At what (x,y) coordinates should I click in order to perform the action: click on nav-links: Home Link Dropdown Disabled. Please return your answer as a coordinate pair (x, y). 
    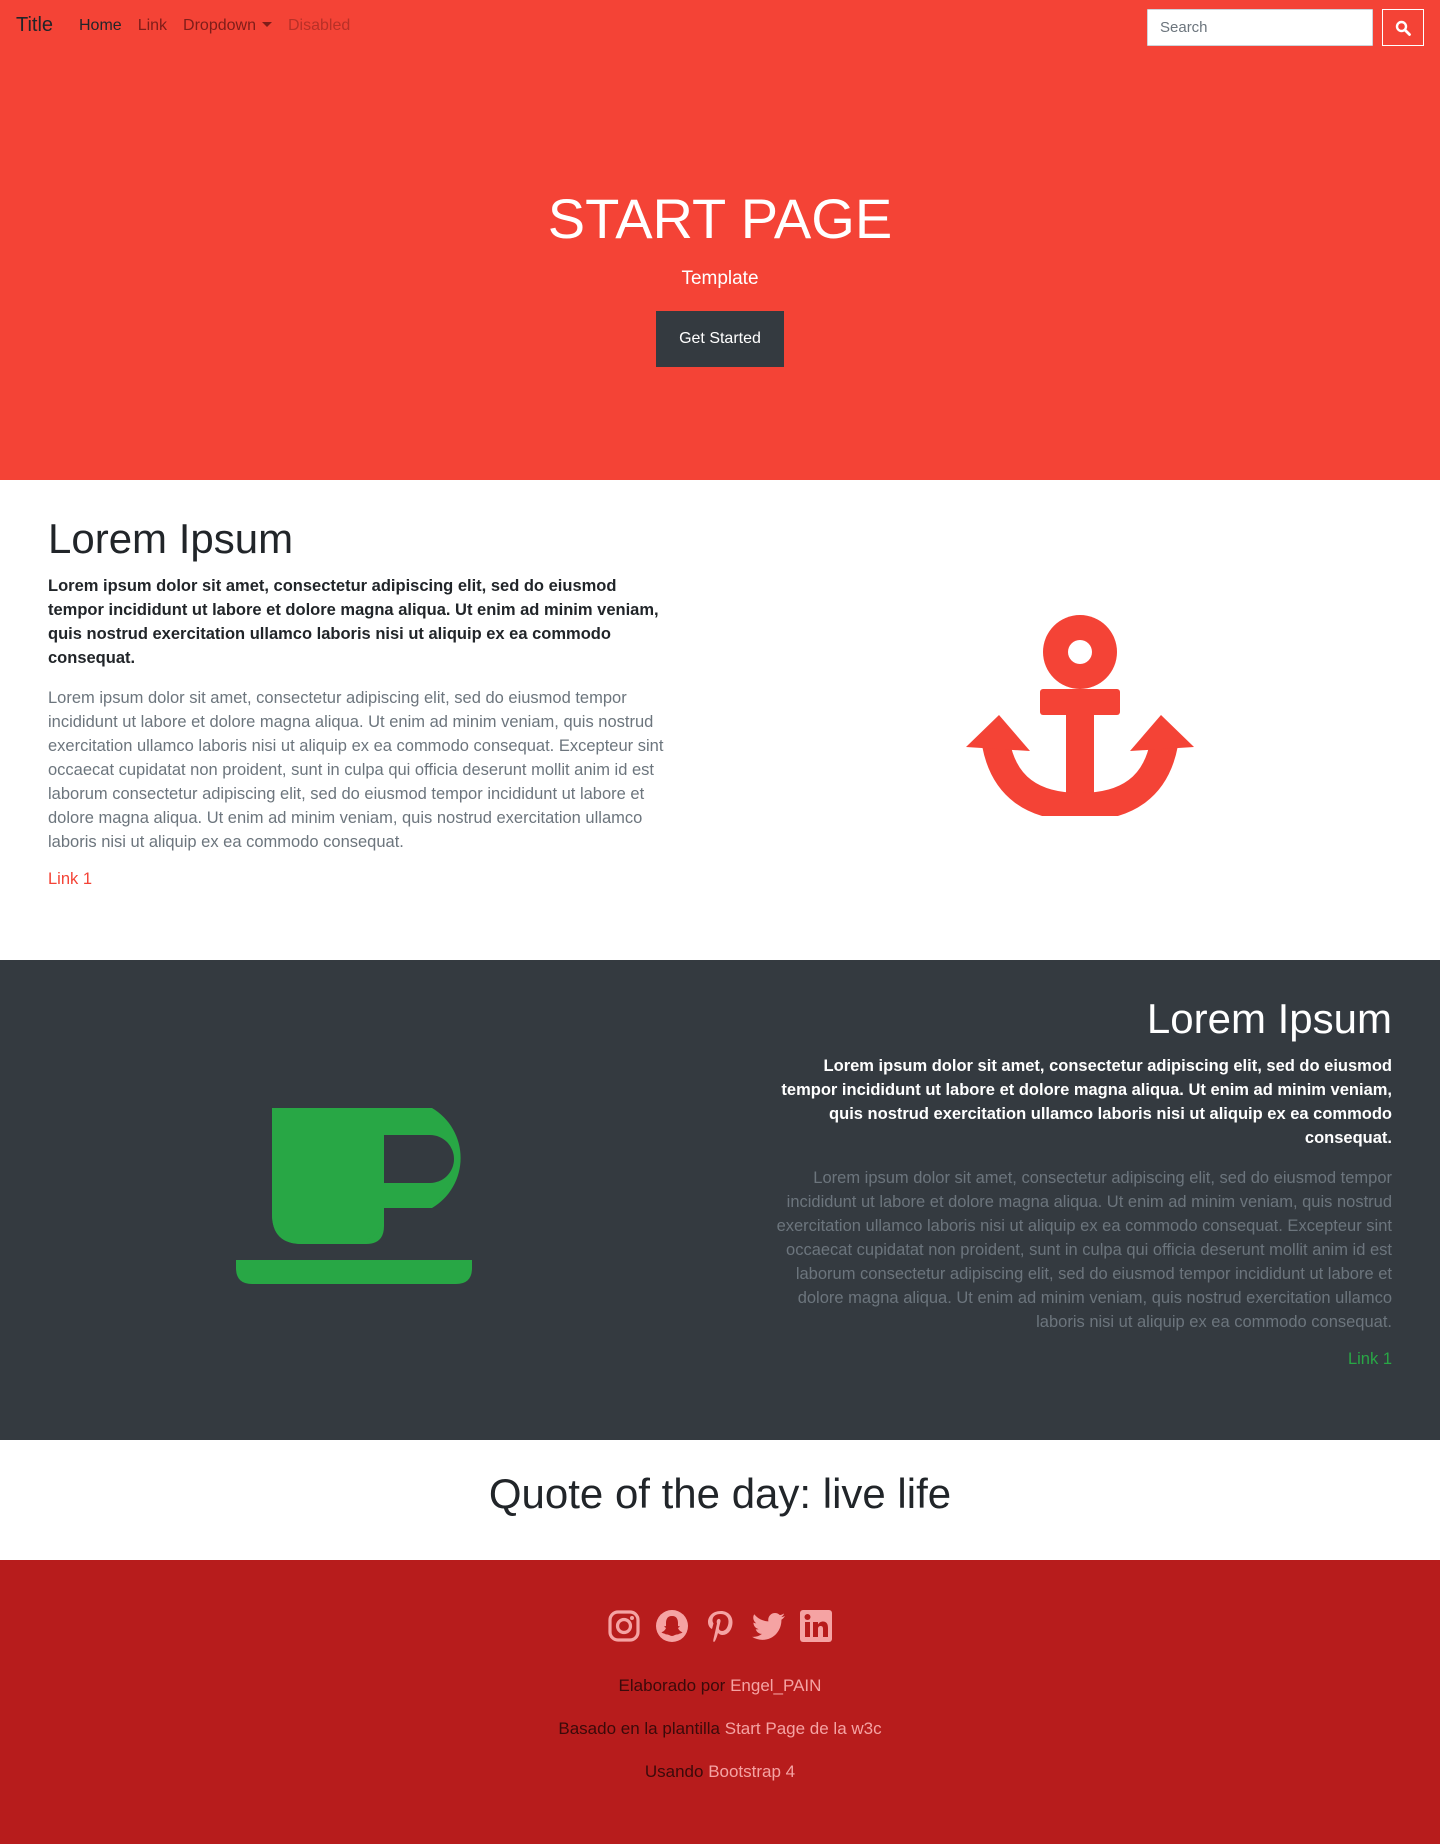
    Looking at the image, I should click on (222, 26).